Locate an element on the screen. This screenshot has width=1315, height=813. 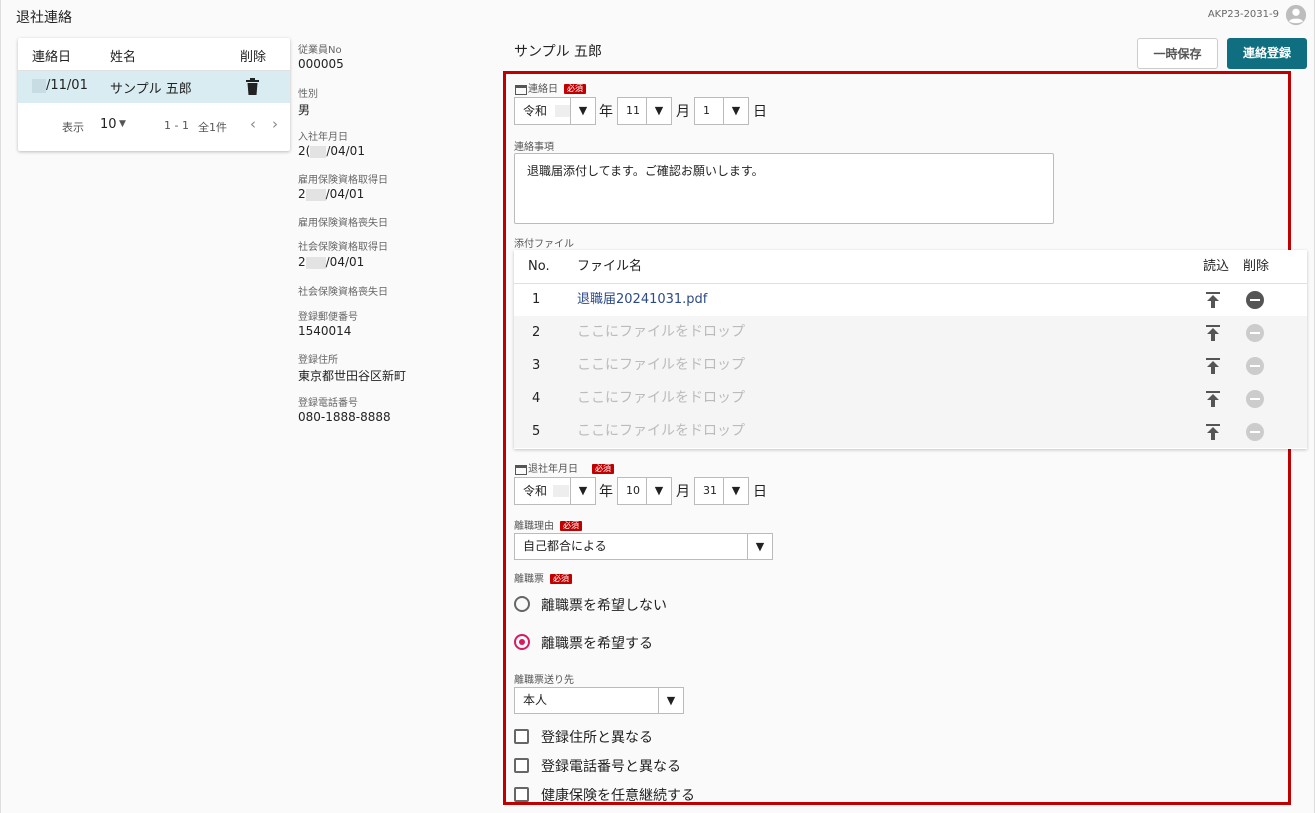
emp-ins-get-label: 雇用保険資格取得日 is located at coordinates (343, 180).